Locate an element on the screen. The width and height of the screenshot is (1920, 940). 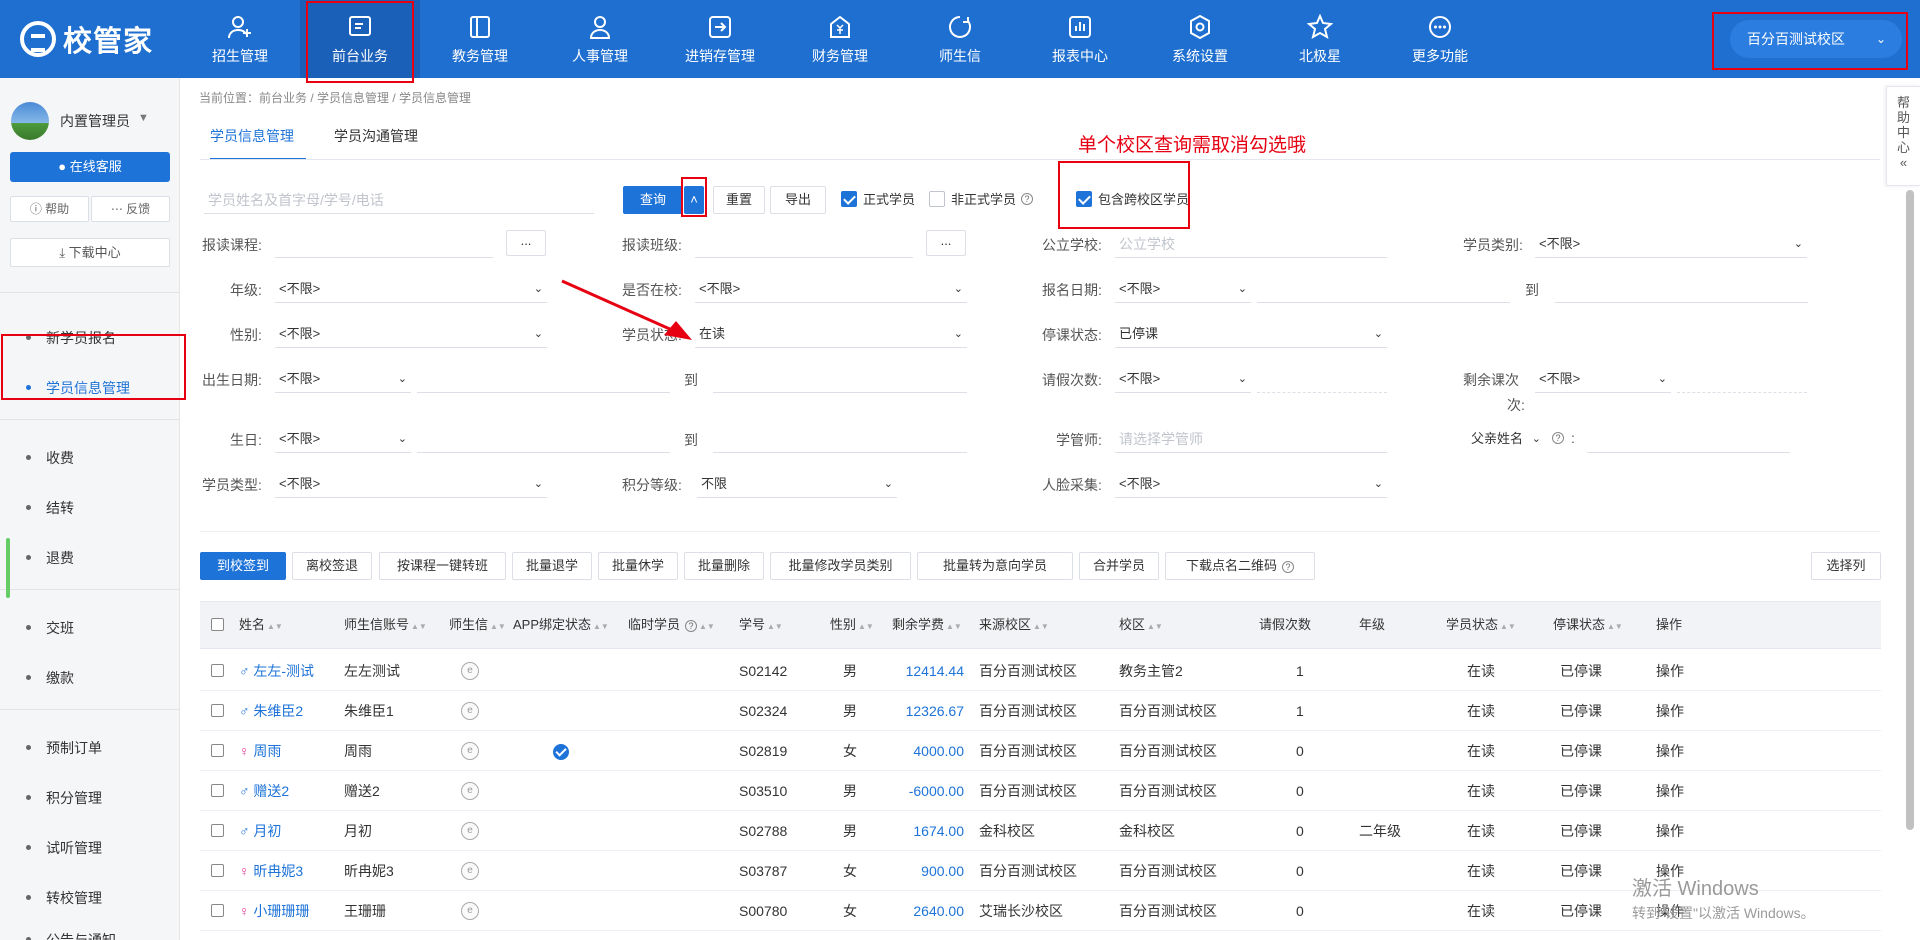
column-header-status: 学员状态 ▲▼ is located at coordinates (1481, 625).